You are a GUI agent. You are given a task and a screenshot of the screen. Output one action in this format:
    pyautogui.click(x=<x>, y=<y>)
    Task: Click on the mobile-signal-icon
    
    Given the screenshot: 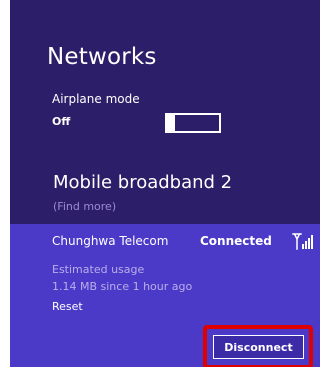 What is the action you would take?
    pyautogui.click(x=302, y=241)
    